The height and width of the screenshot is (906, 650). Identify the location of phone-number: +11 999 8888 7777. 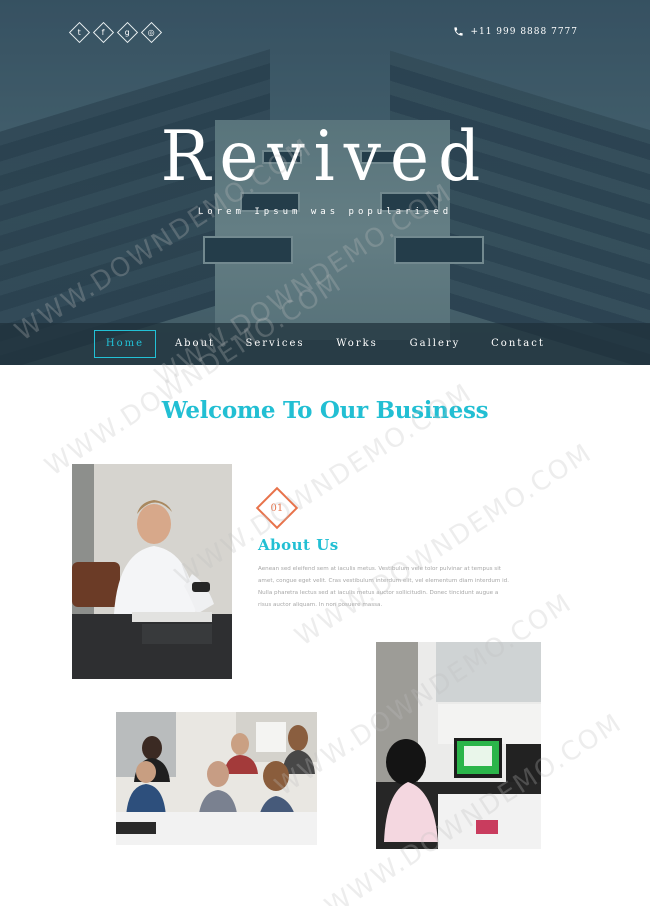
(524, 31).